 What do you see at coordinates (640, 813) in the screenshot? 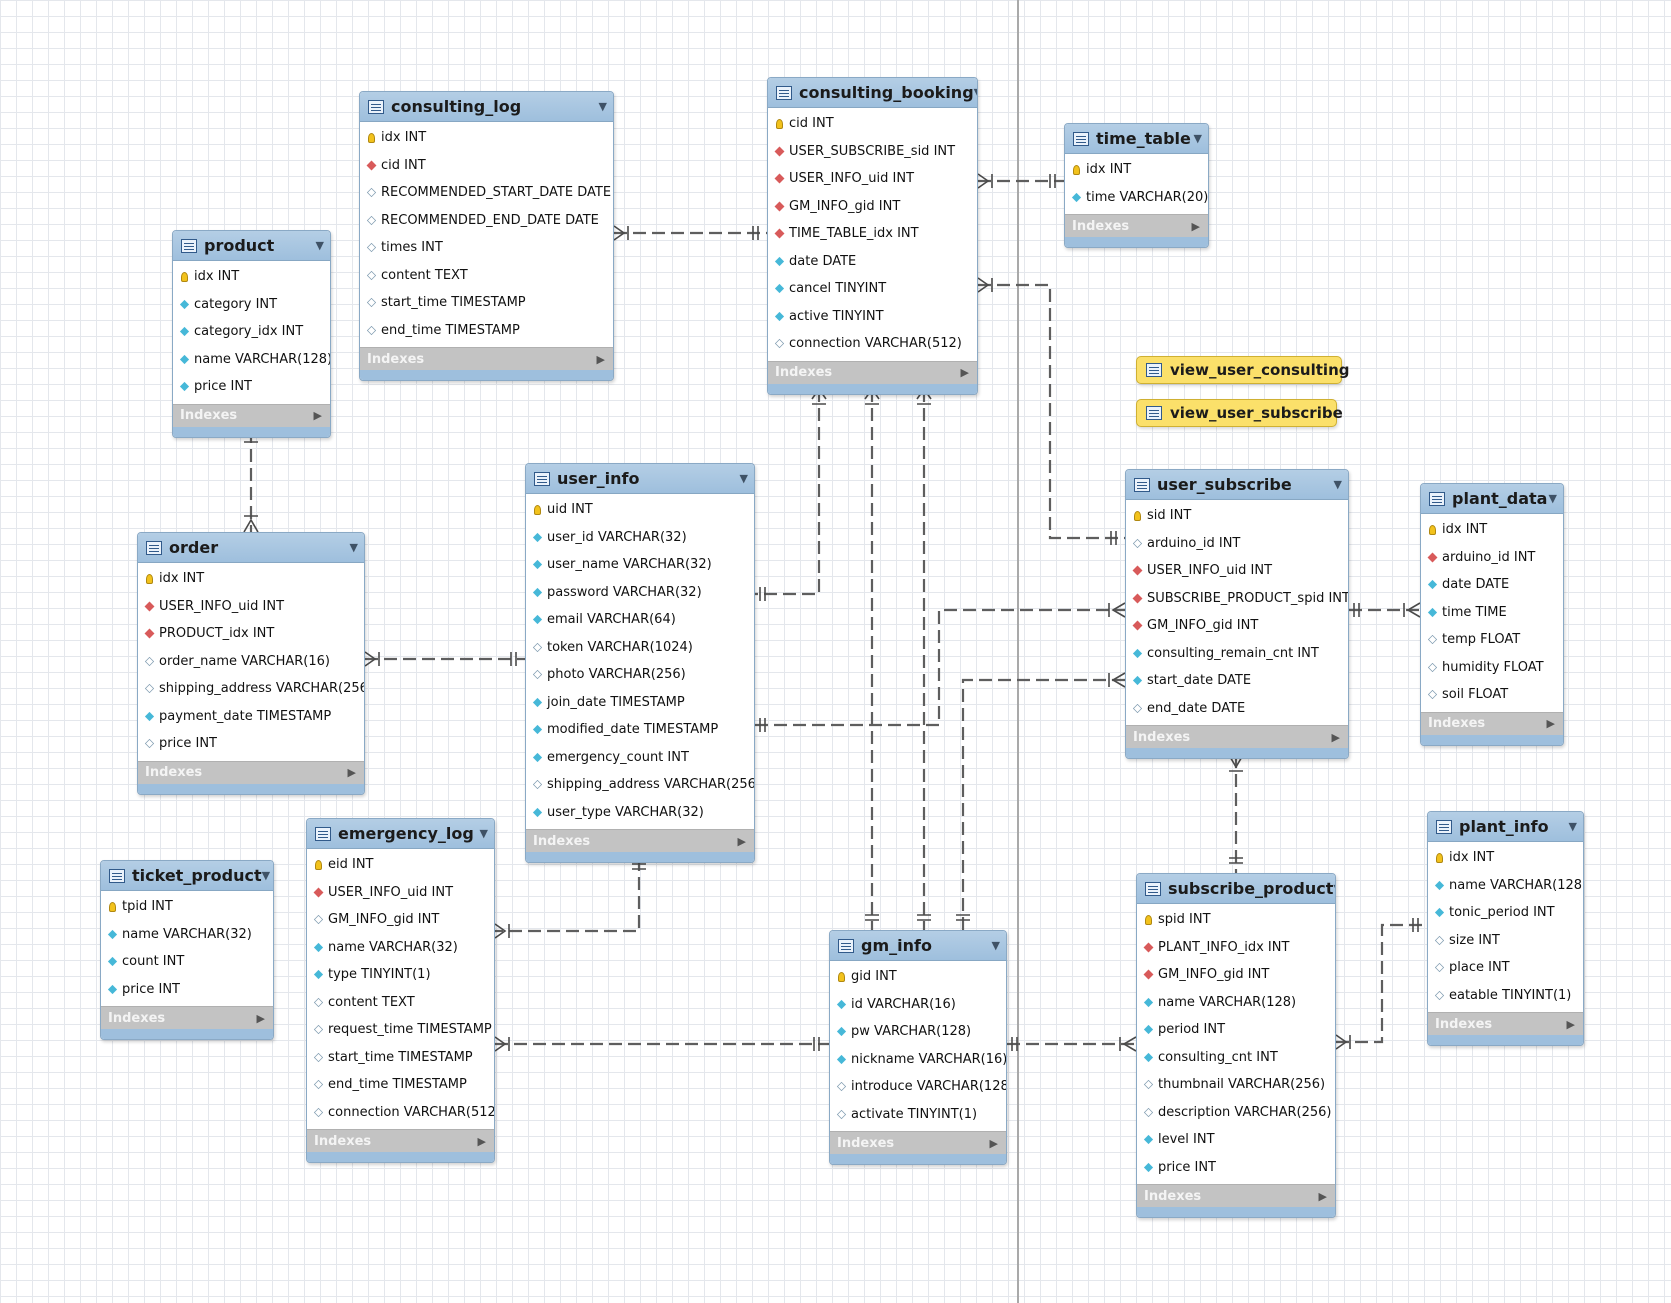
I see `column-row: user_type VARCHAR(32)` at bounding box center [640, 813].